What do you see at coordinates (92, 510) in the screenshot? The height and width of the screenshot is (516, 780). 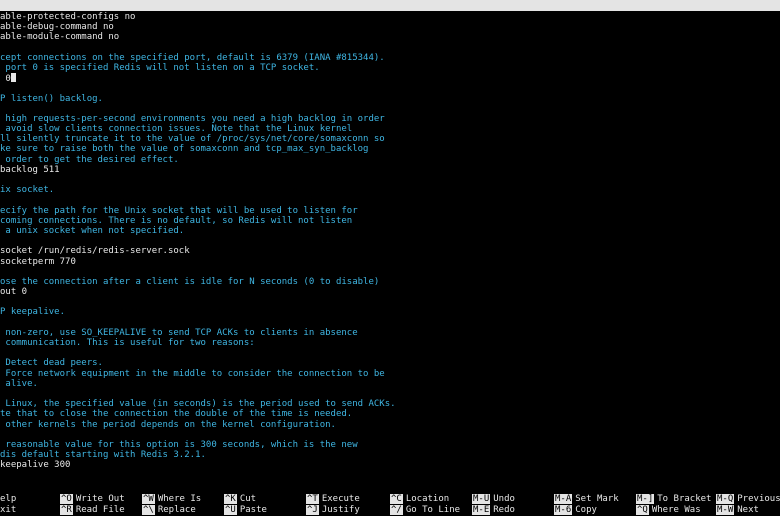 I see `shortcut-item: ^R Read File` at bounding box center [92, 510].